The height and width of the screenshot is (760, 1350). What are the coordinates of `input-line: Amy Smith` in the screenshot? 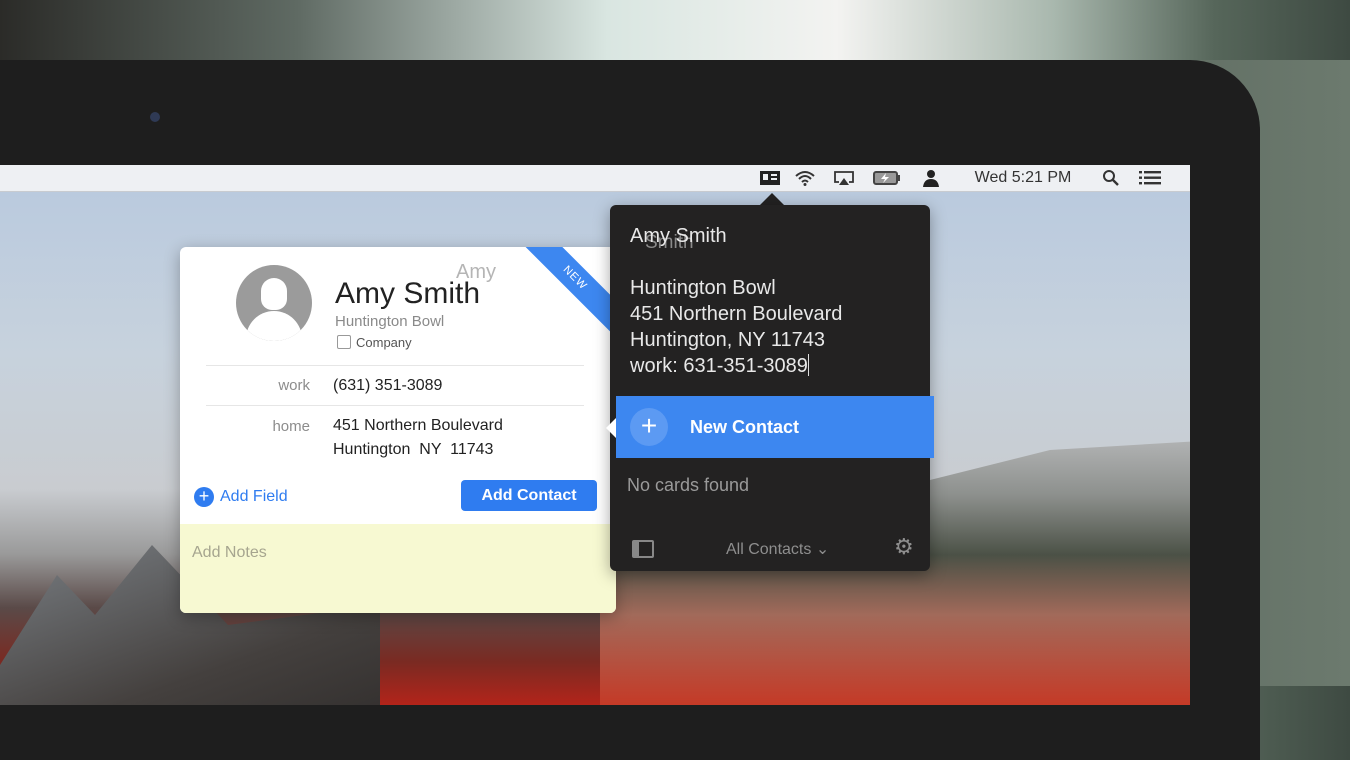 It's located at (678, 236).